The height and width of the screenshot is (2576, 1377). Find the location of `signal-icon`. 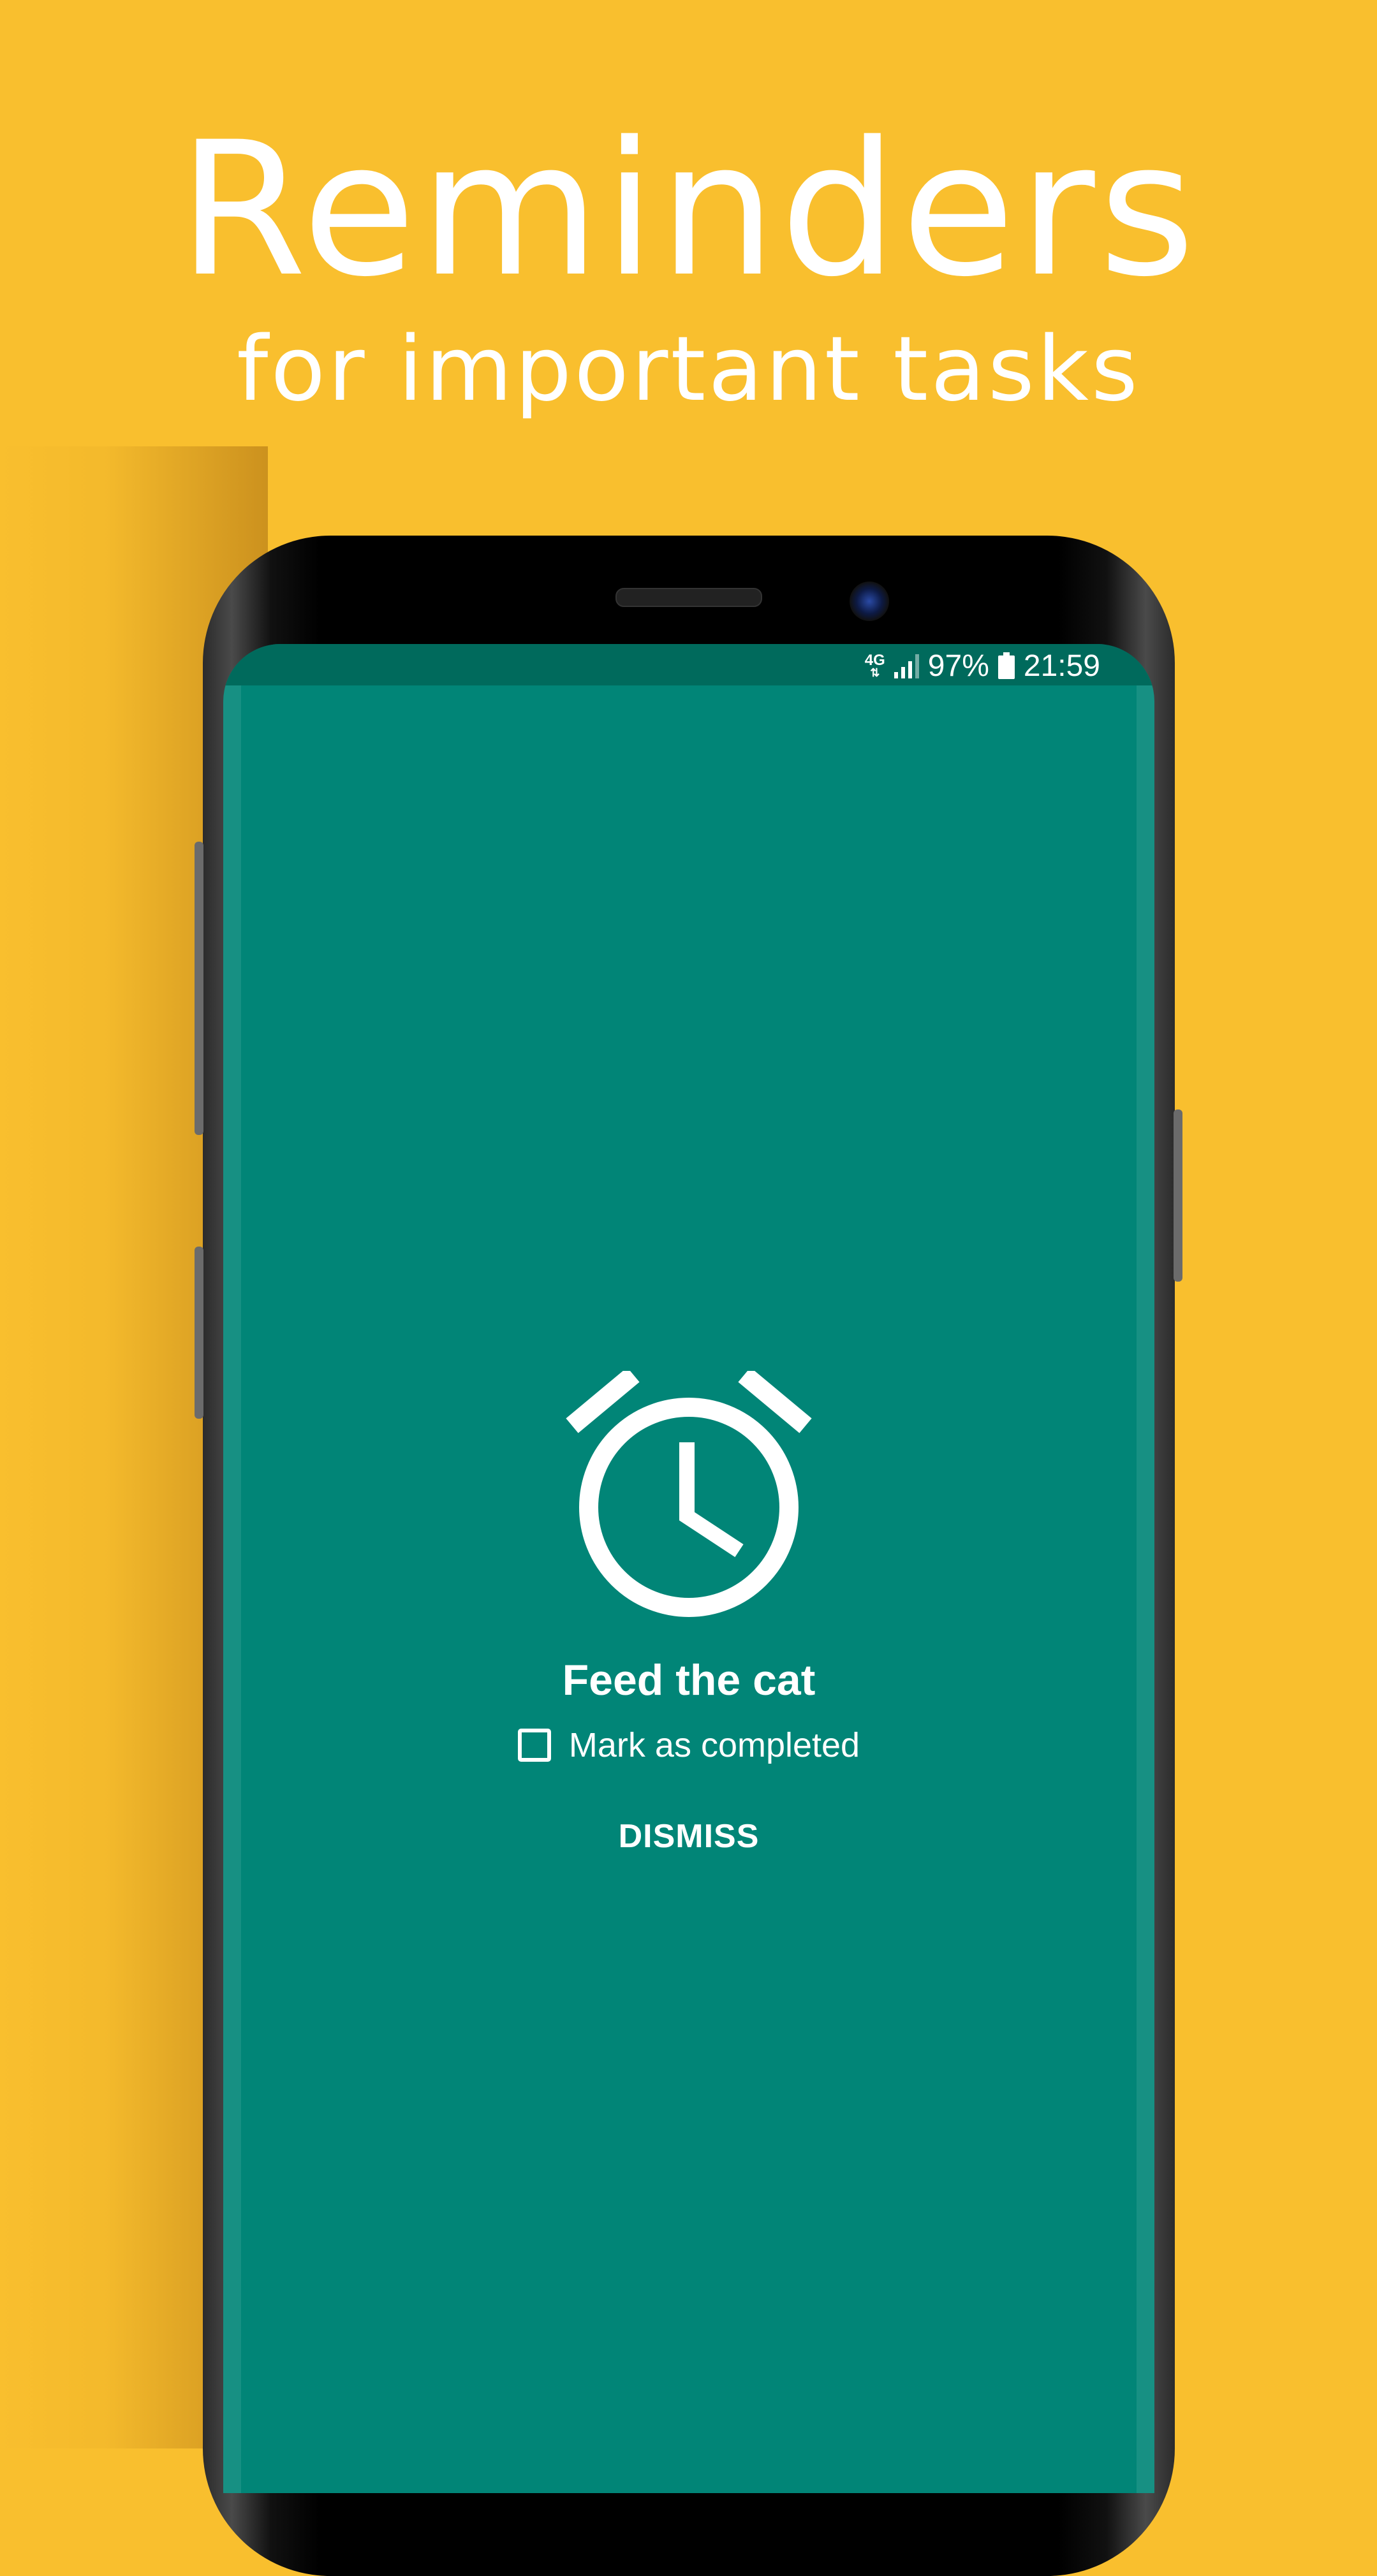

signal-icon is located at coordinates (906, 665).